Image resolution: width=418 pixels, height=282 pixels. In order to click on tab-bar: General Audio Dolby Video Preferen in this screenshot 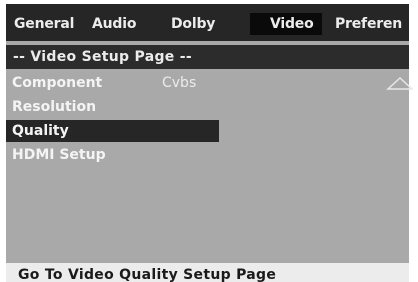, I will do `click(207, 22)`.